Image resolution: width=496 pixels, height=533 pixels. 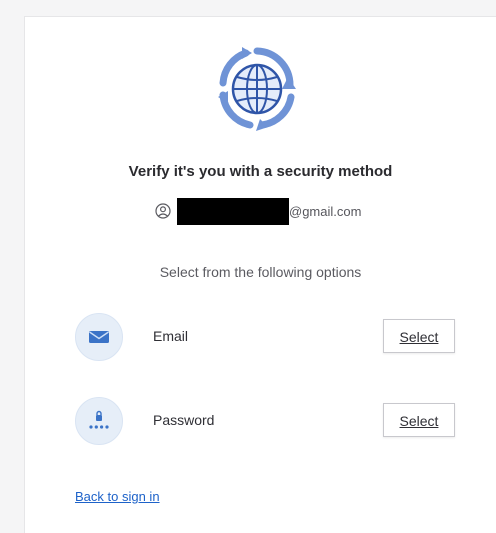 What do you see at coordinates (419, 420) in the screenshot?
I see `select-password-button: Select` at bounding box center [419, 420].